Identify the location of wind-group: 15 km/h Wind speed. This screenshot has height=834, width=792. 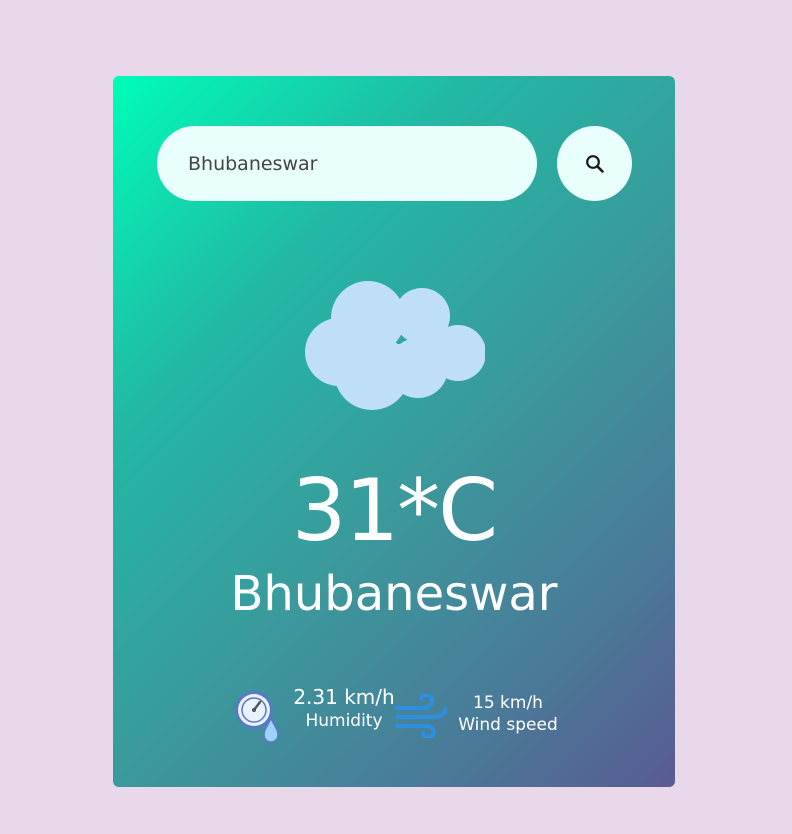
(508, 714).